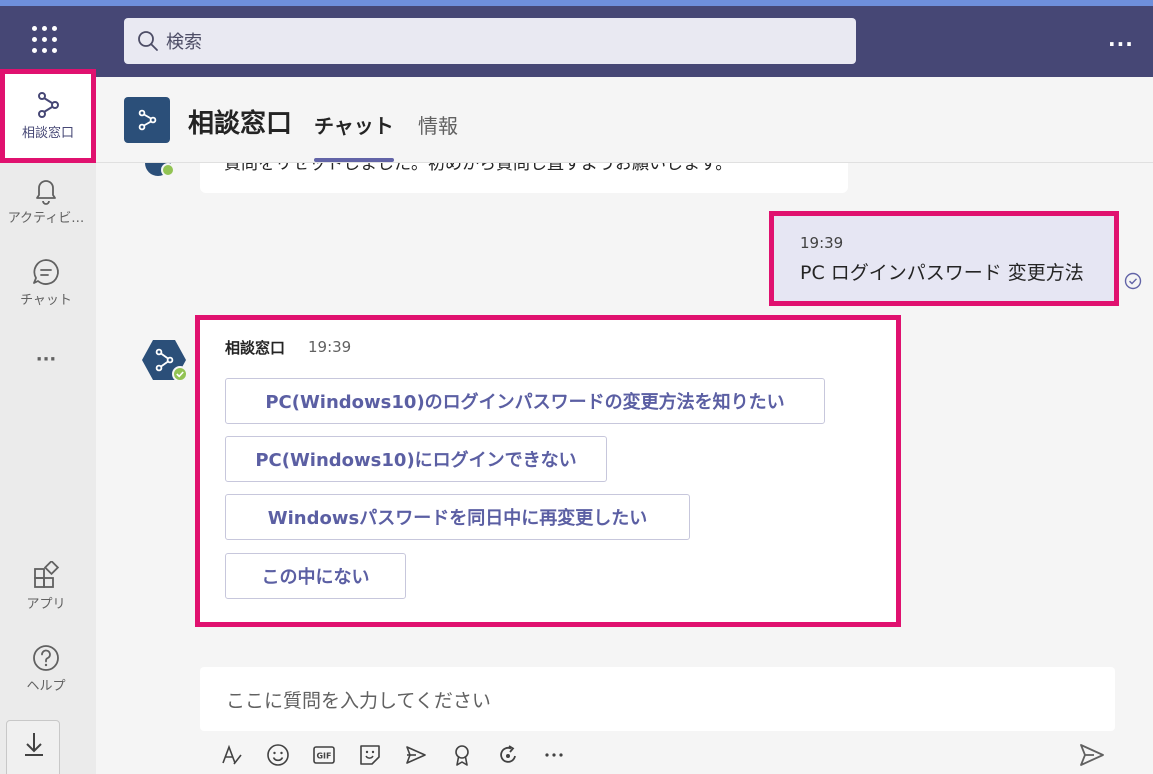 The height and width of the screenshot is (774, 1153). Describe the element at coordinates (46, 686) in the screenshot. I see `rail-item-label: ヘルプ` at that location.